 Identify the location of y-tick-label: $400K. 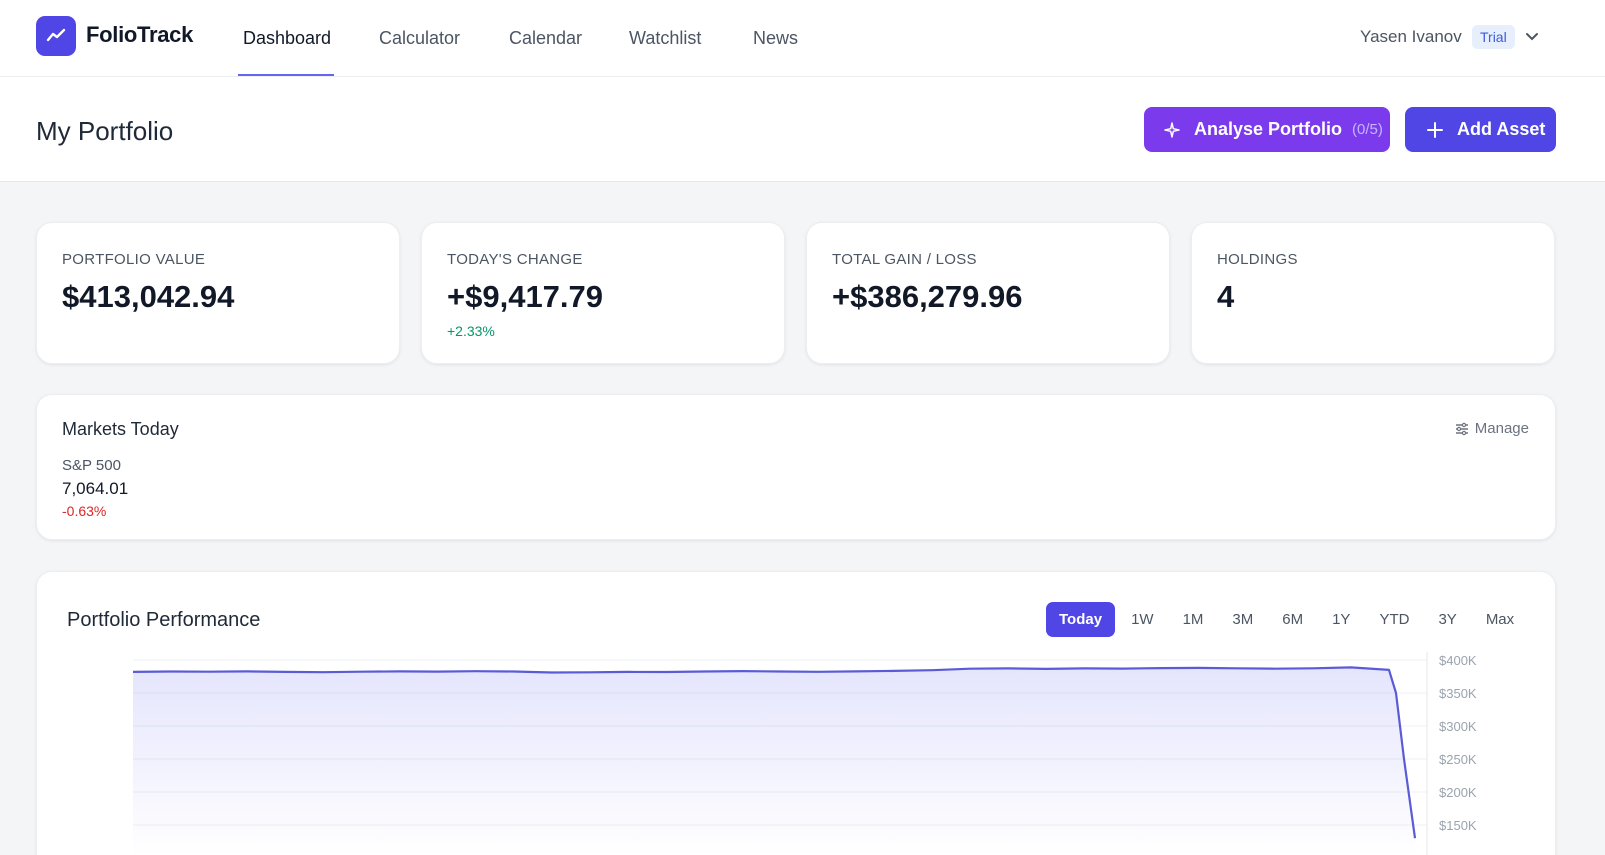
(1458, 660).